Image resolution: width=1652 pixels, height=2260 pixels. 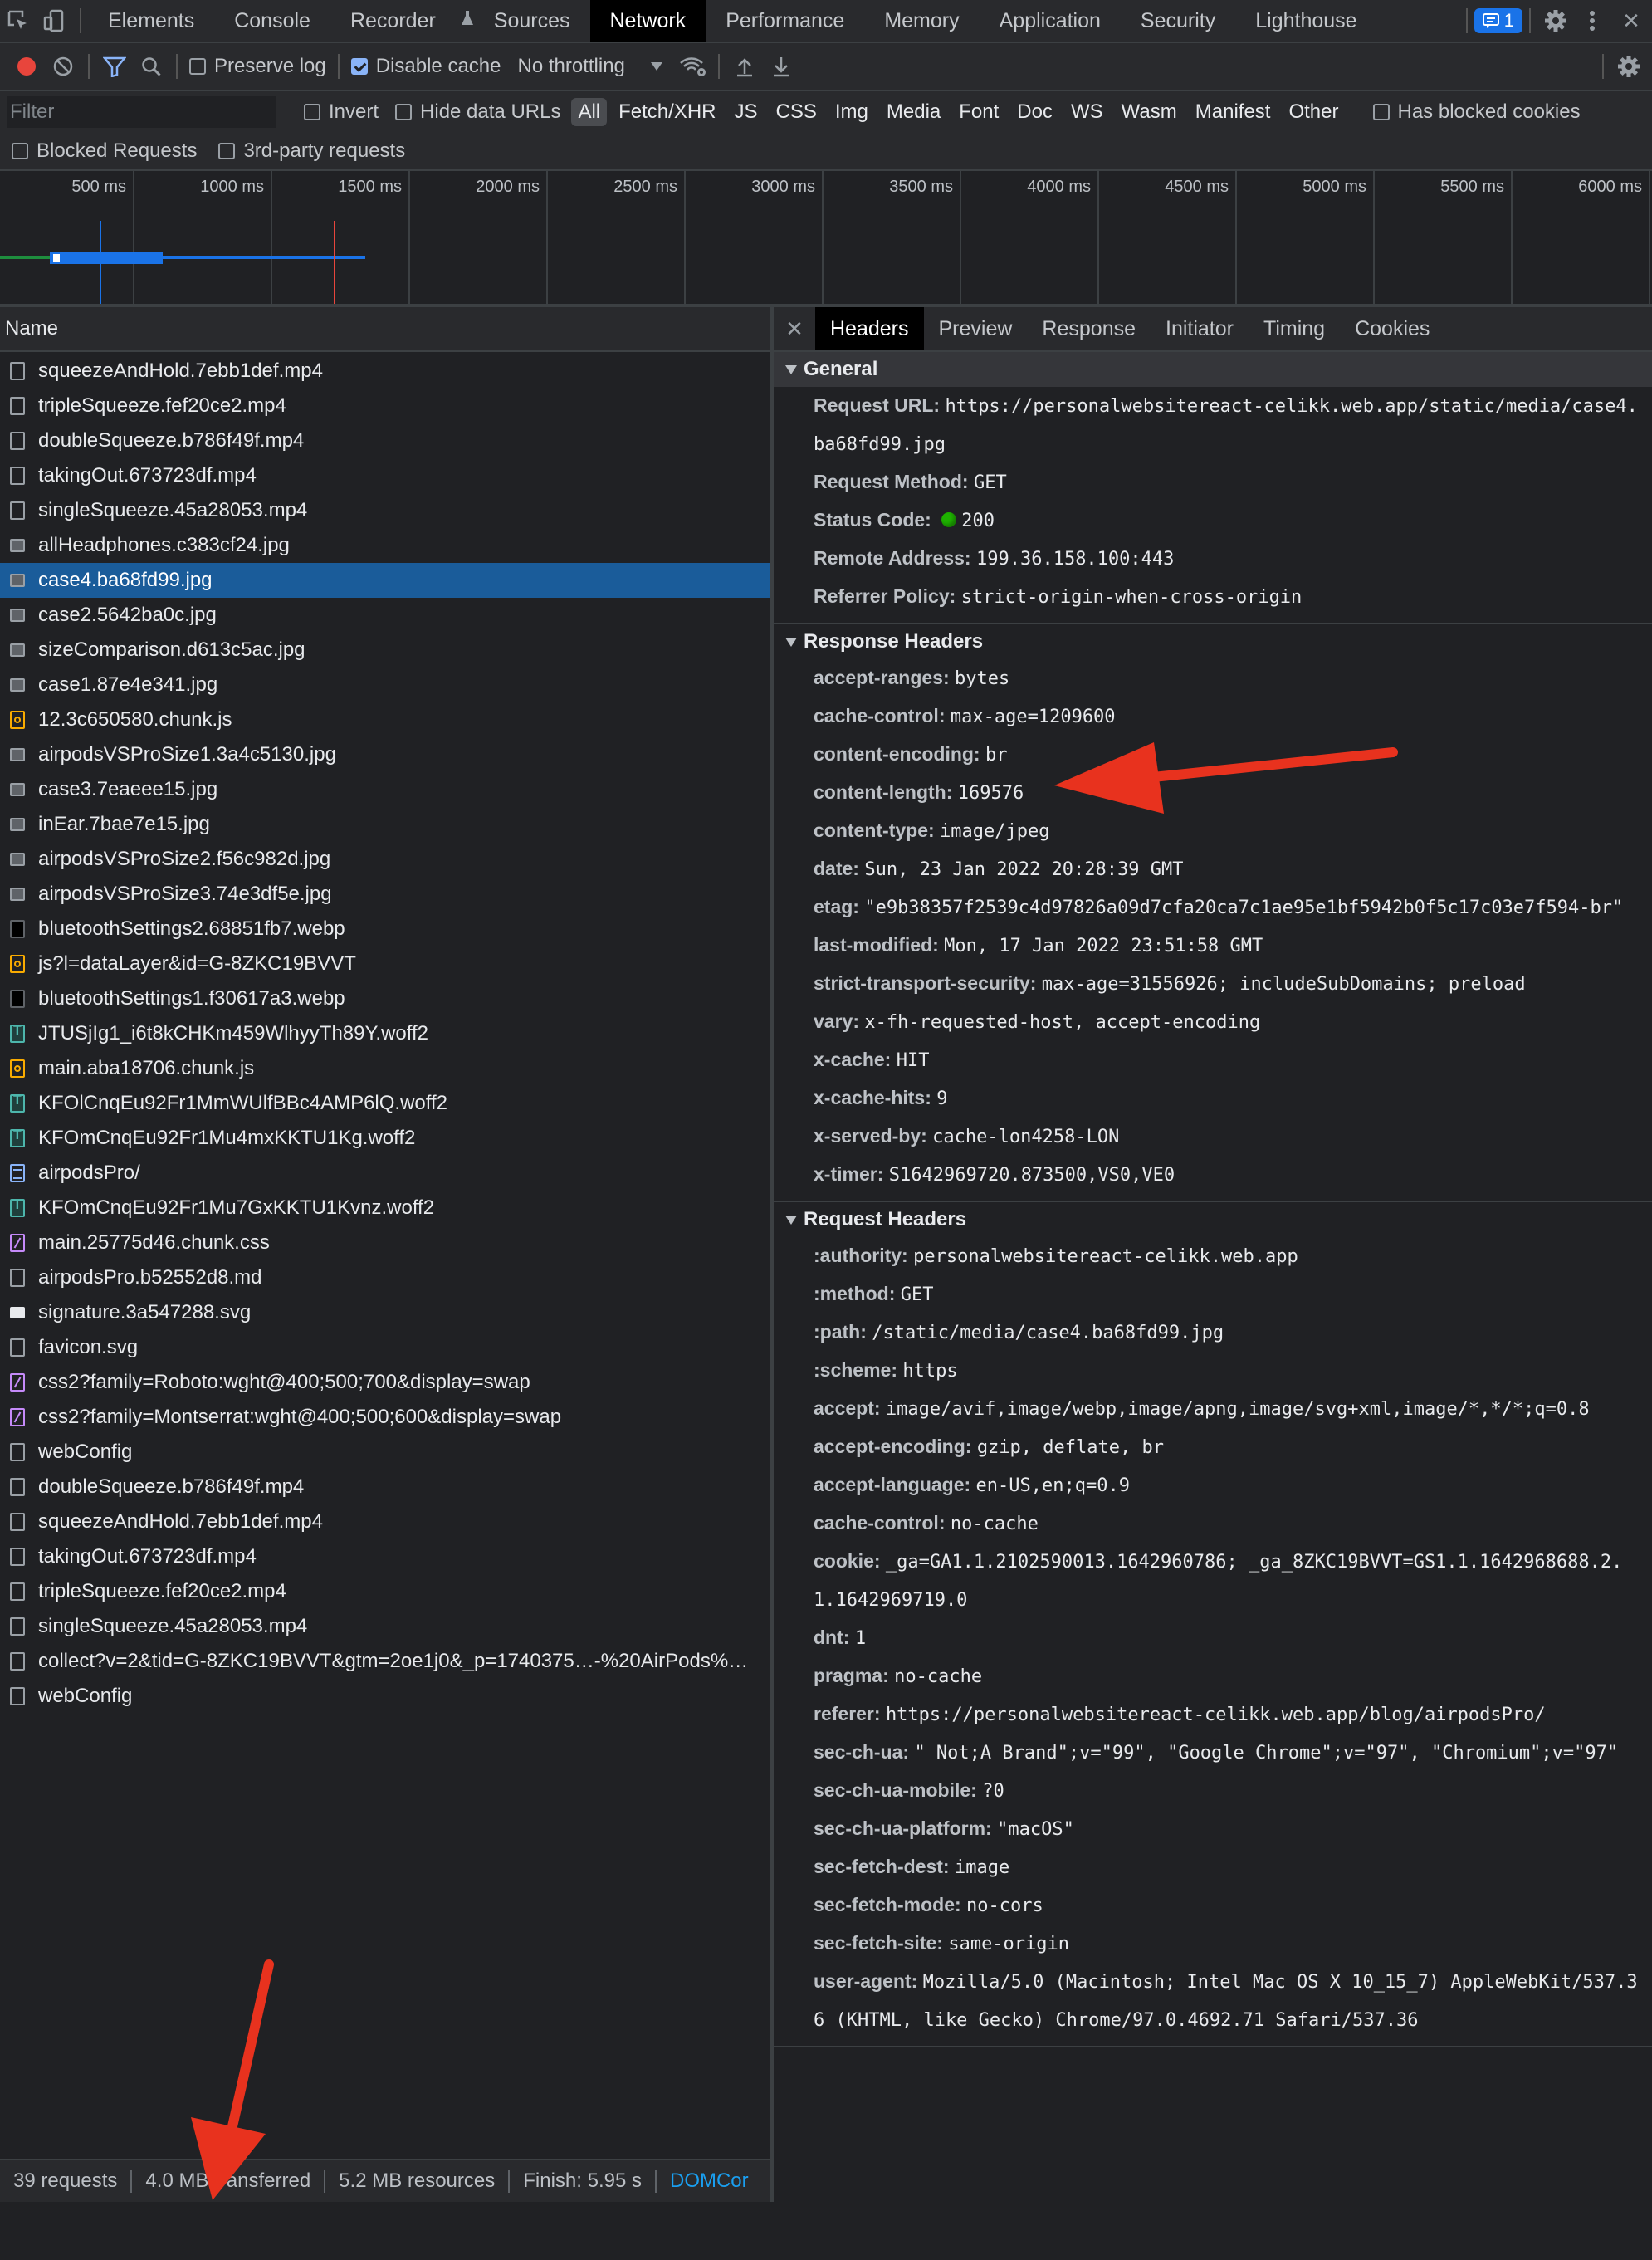 I want to click on request-headers-header: Request Headers, so click(x=1213, y=1219).